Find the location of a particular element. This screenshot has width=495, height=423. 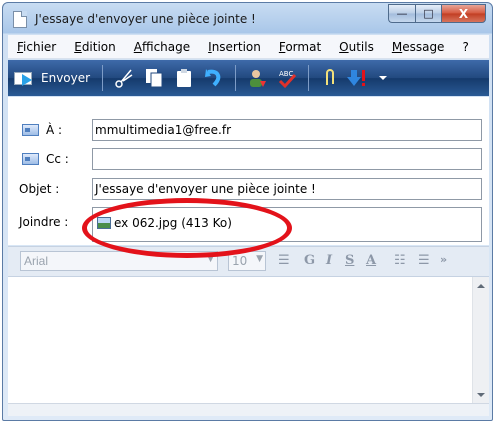

to-input: mmultimedia1@free.fr is located at coordinates (287, 130).